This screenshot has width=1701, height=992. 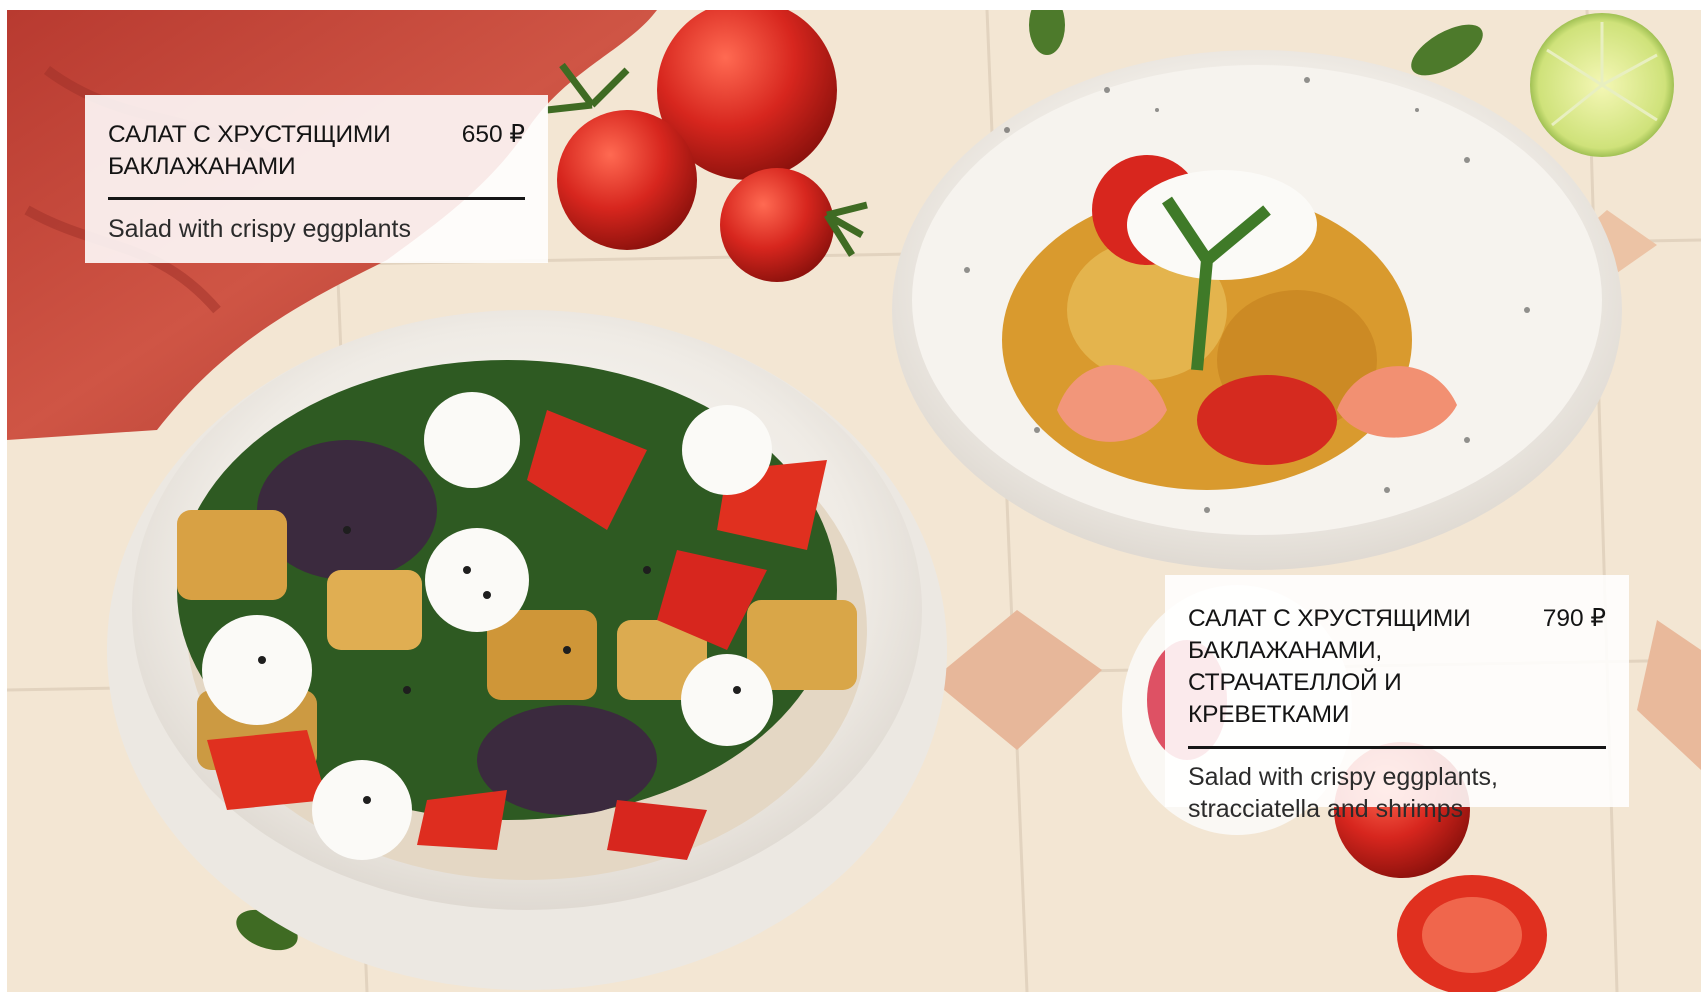 What do you see at coordinates (1295, 698) in the screenshot?
I see `dish-name-line: СТРАЧАТЕЛЛОЙ И КРЕВЕТКАМИ` at bounding box center [1295, 698].